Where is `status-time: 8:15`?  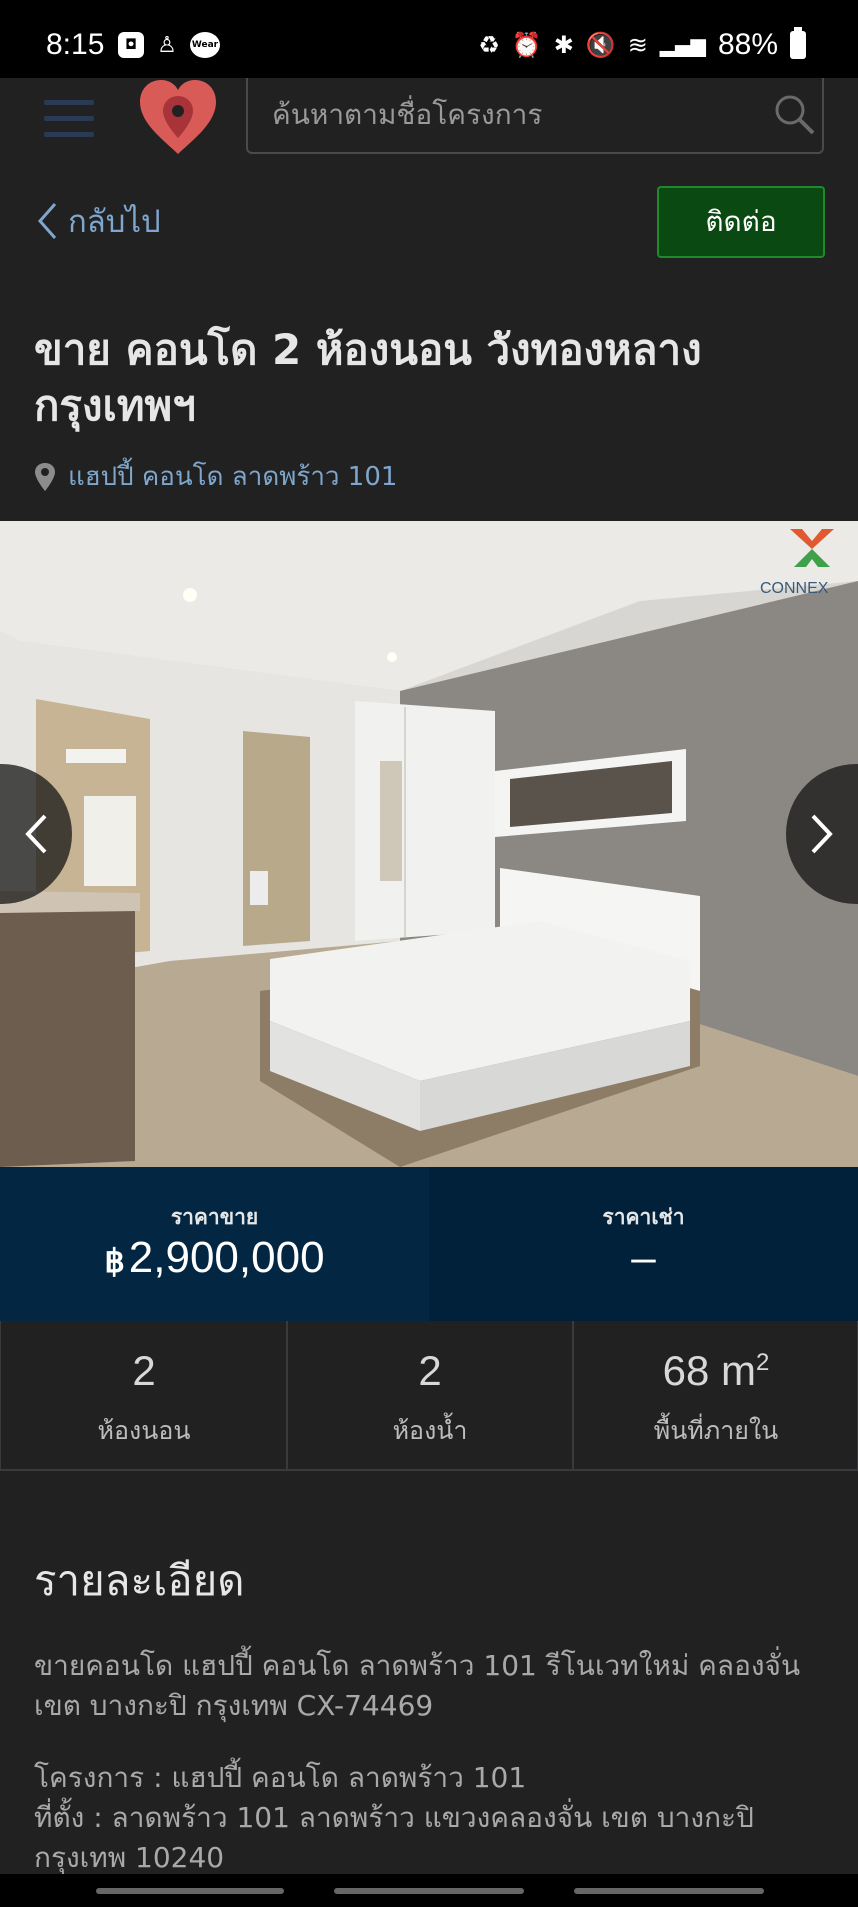
status-time: 8:15 is located at coordinates (75, 44).